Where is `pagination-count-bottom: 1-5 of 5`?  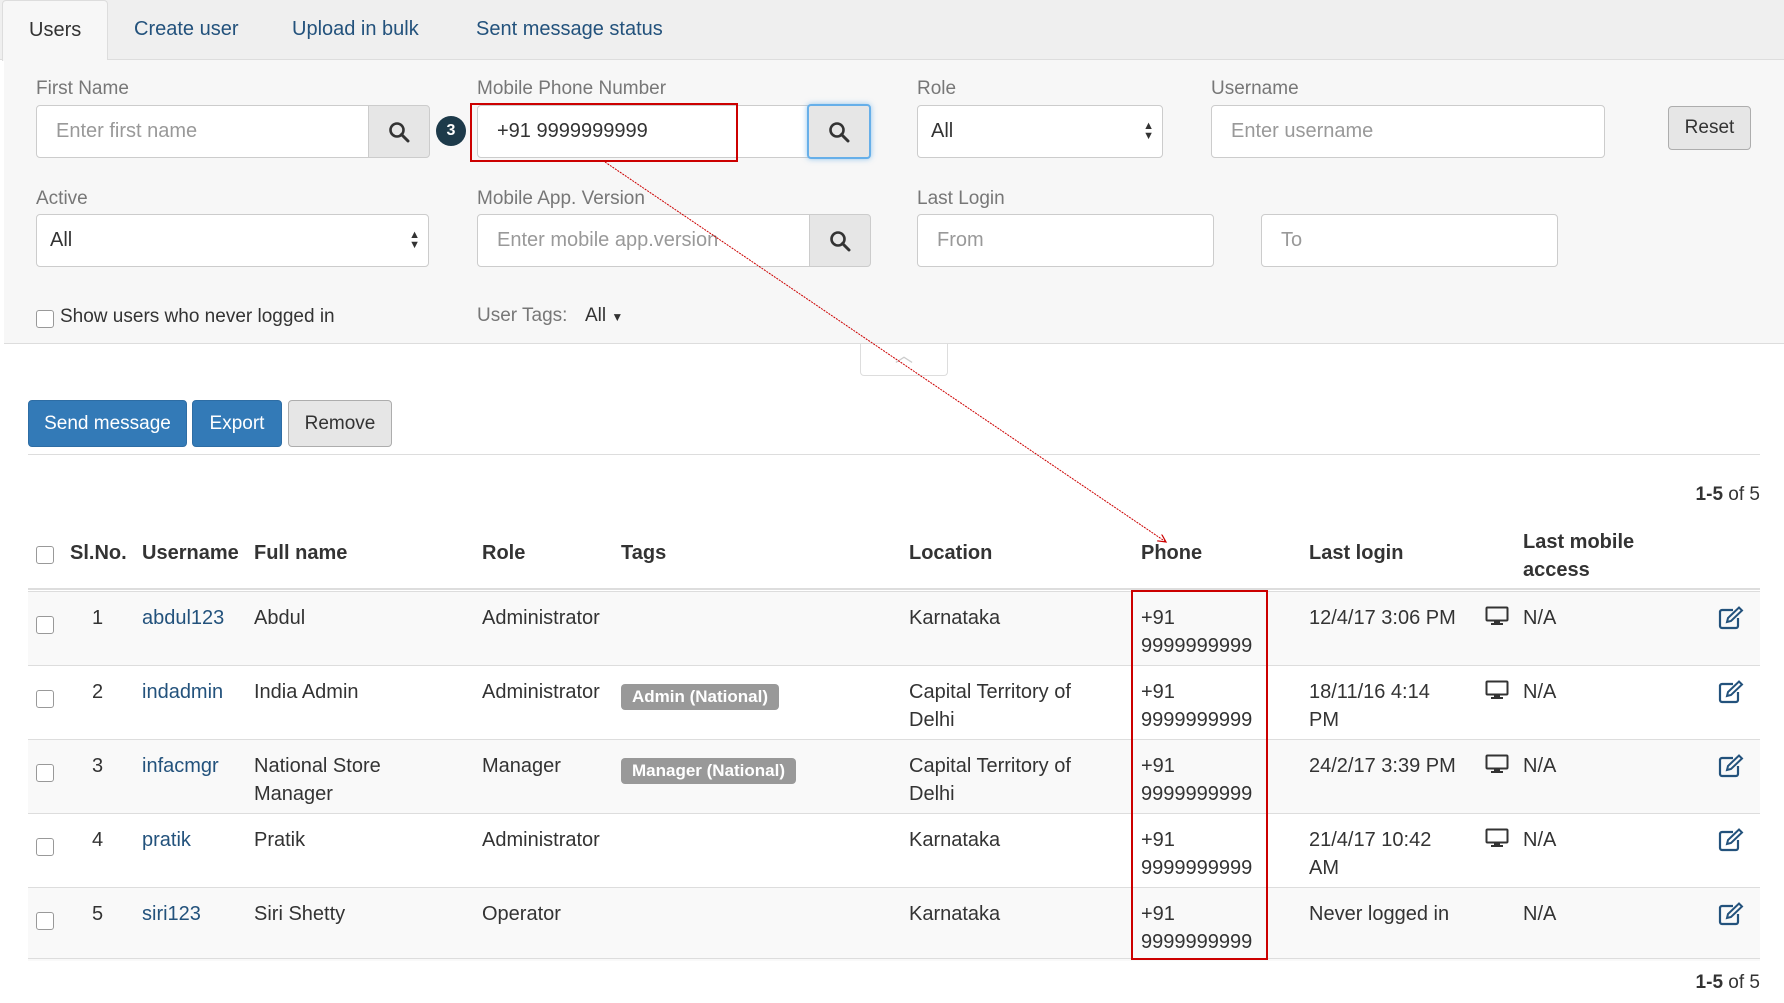 pagination-count-bottom: 1-5 of 5 is located at coordinates (1728, 983).